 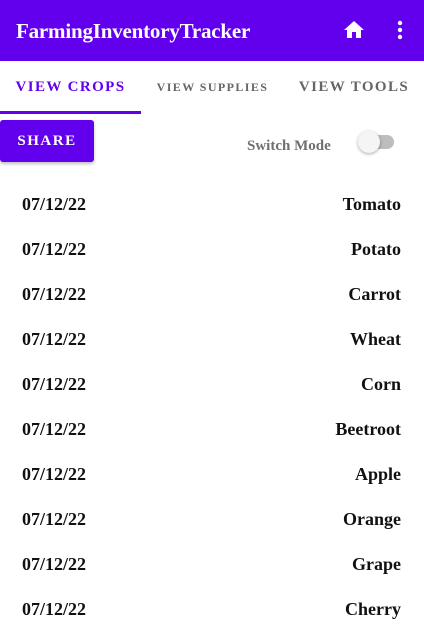 I want to click on more-vert-icon, so click(x=400, y=30).